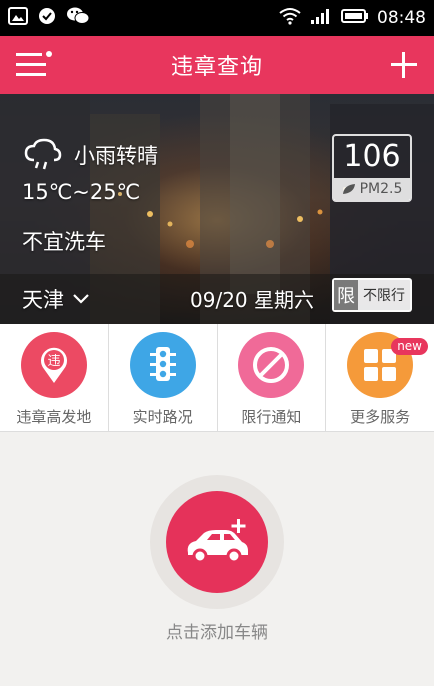  Describe the element at coordinates (81, 192) in the screenshot. I see `temperature-range: 15℃~25℃` at that location.